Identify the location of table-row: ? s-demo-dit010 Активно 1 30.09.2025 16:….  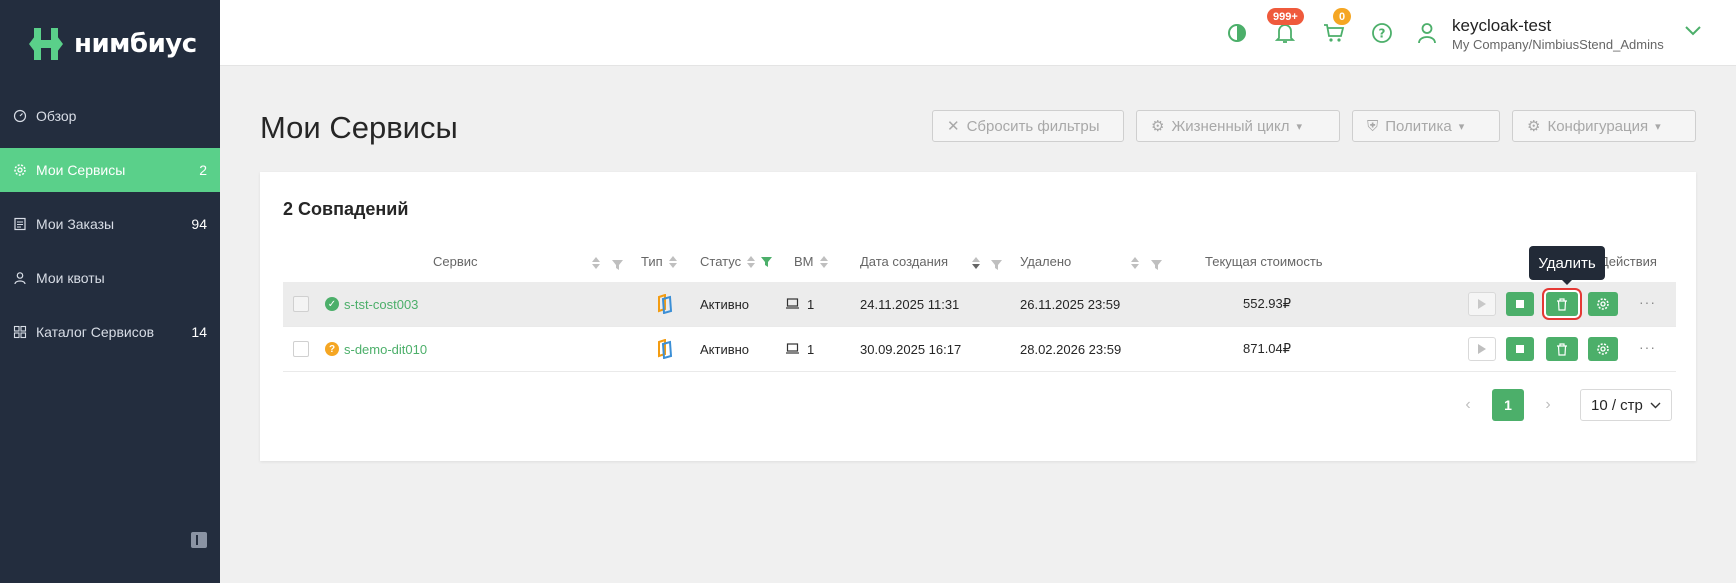
(979, 349).